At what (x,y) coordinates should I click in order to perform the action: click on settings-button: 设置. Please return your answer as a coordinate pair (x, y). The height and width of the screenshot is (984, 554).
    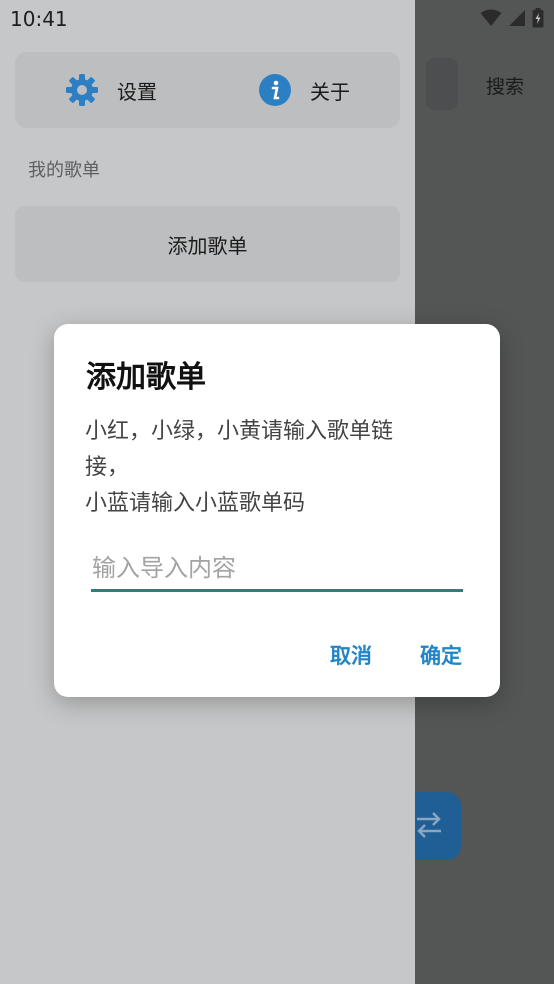
    Looking at the image, I should click on (111, 90).